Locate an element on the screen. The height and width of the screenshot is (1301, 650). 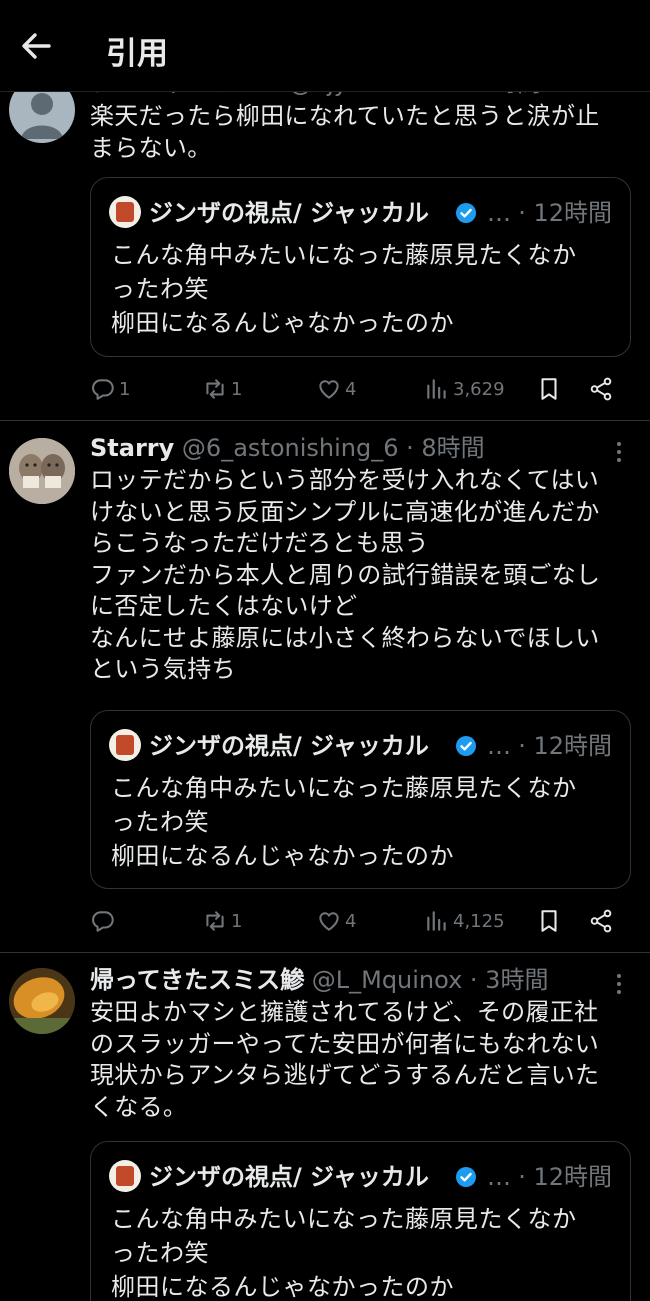
avatar-starry is located at coordinates (42, 471).